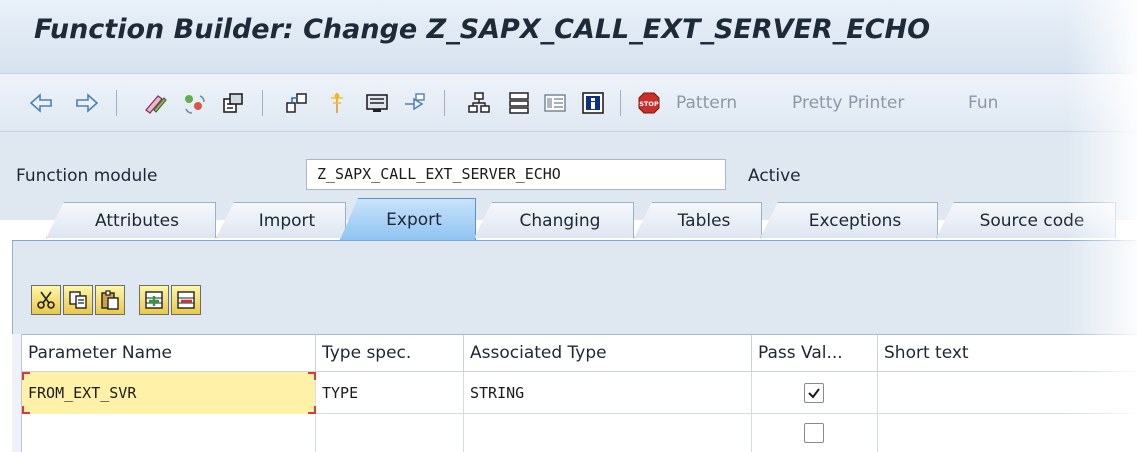 This screenshot has height=452, width=1137. Describe the element at coordinates (390, 354) in the screenshot. I see `column-header-type-spec: Type spec.` at that location.